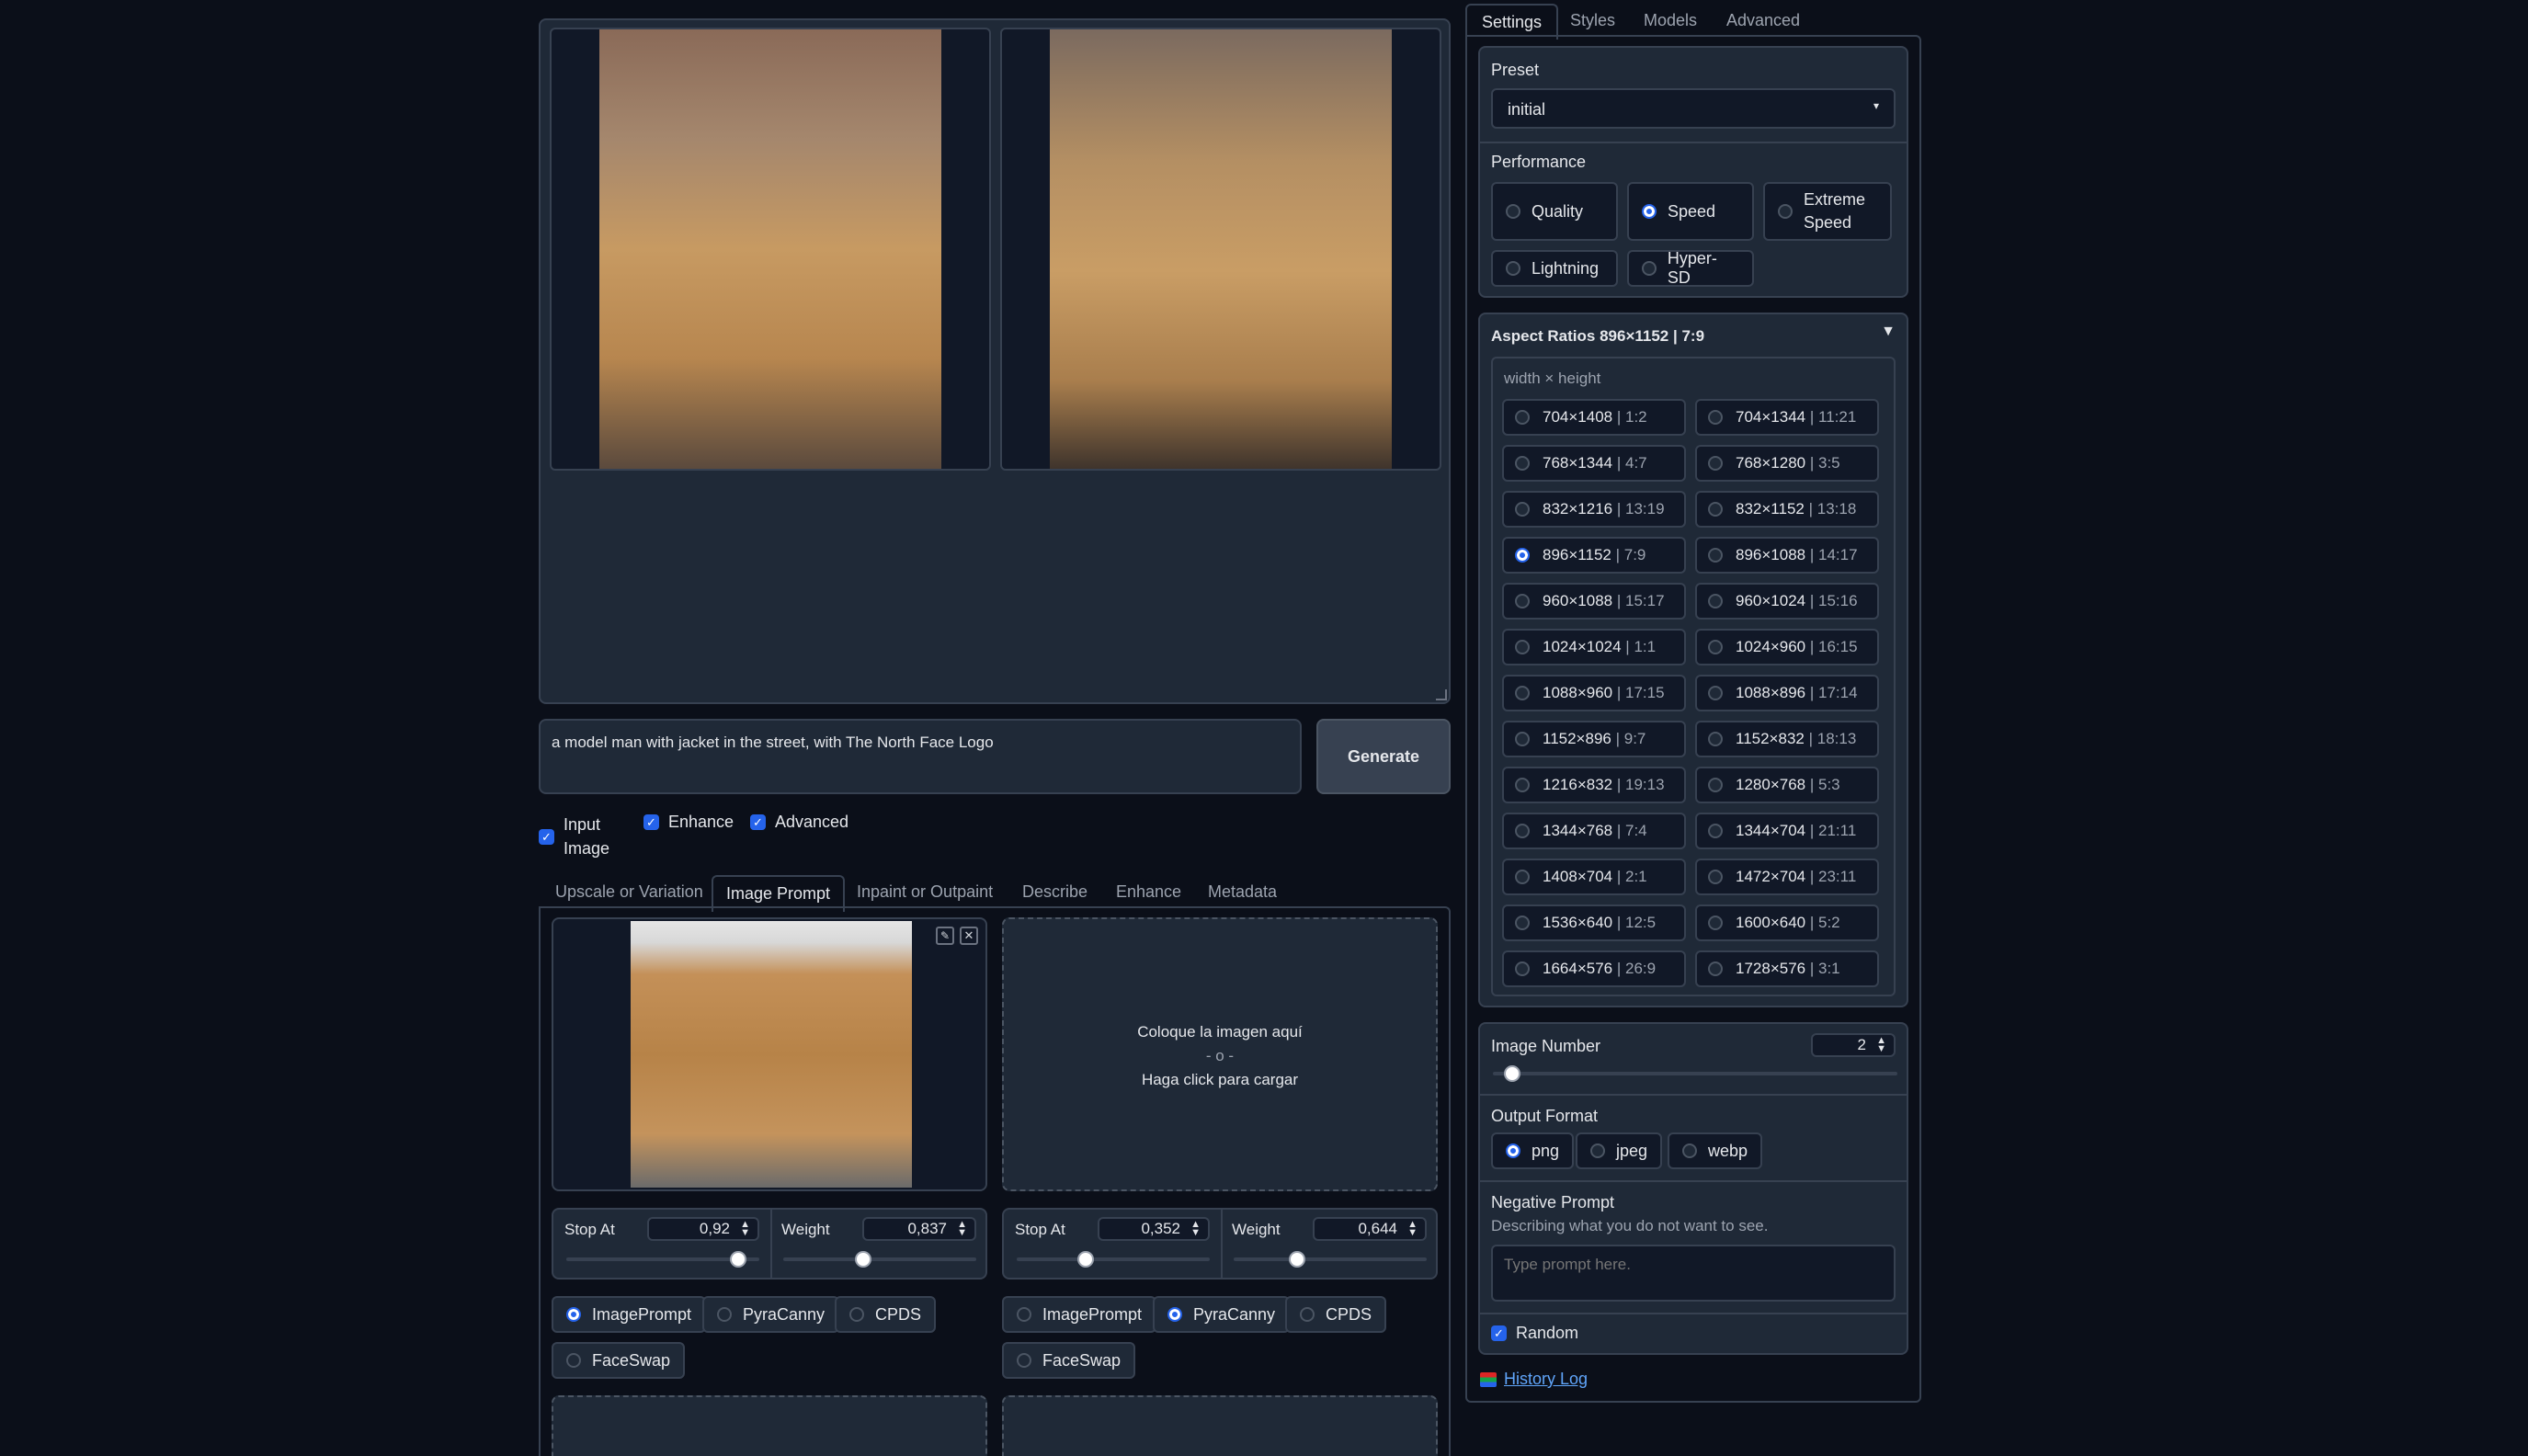 The image size is (2528, 1456). I want to click on aspect-option: 1152×832 | 18:13, so click(1787, 739).